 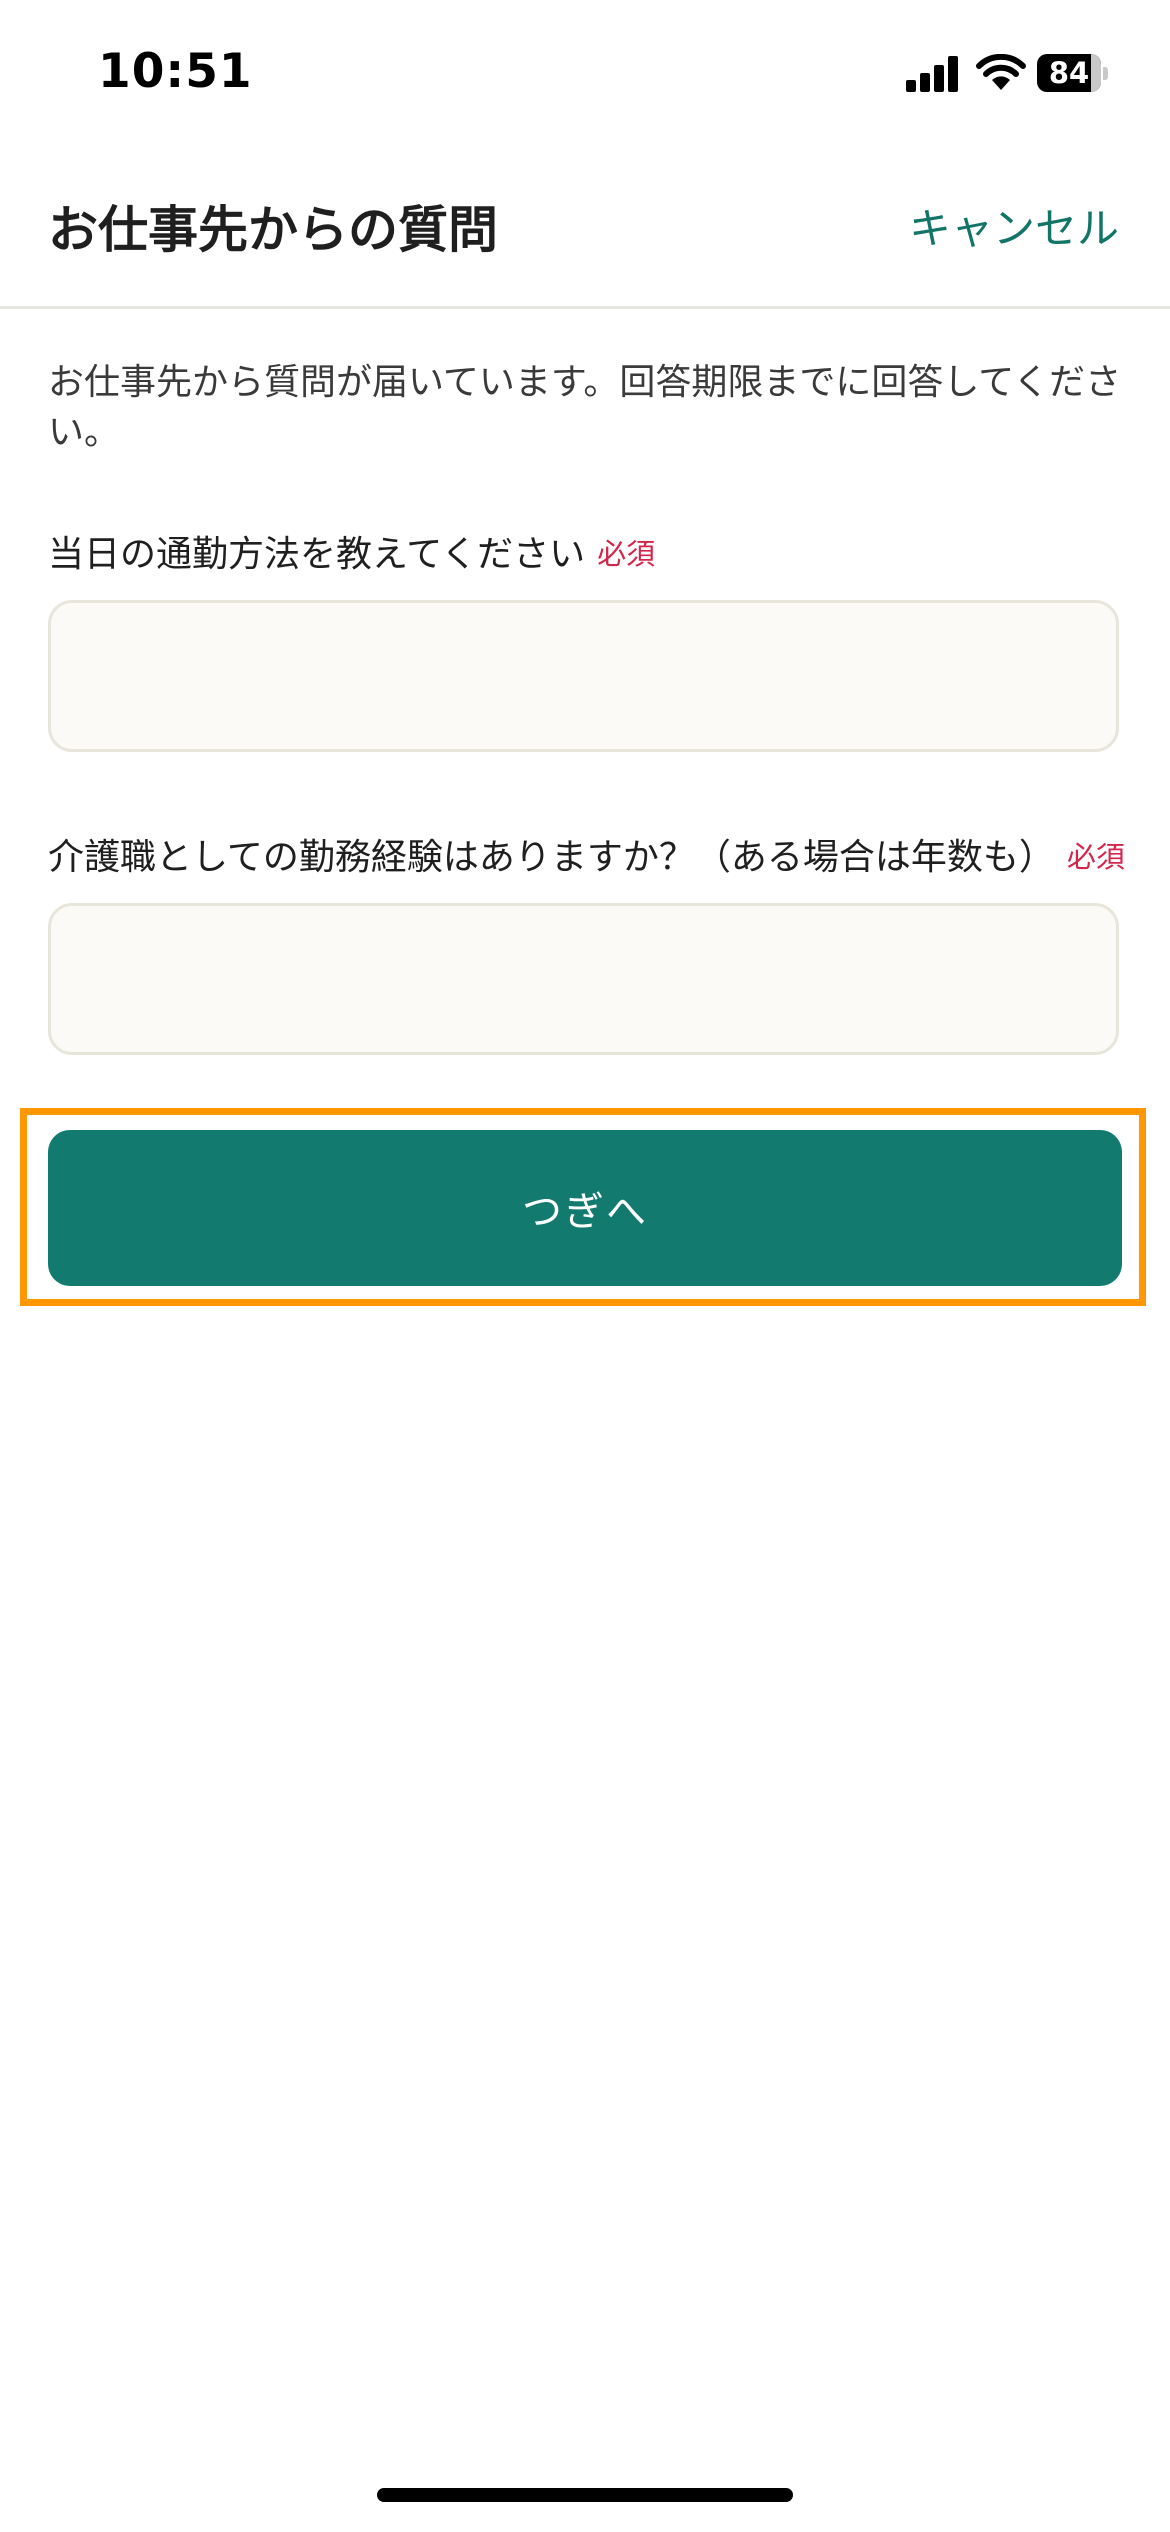 I want to click on navigation-header: お仕事先からの質問 キャンセル, so click(x=585, y=229).